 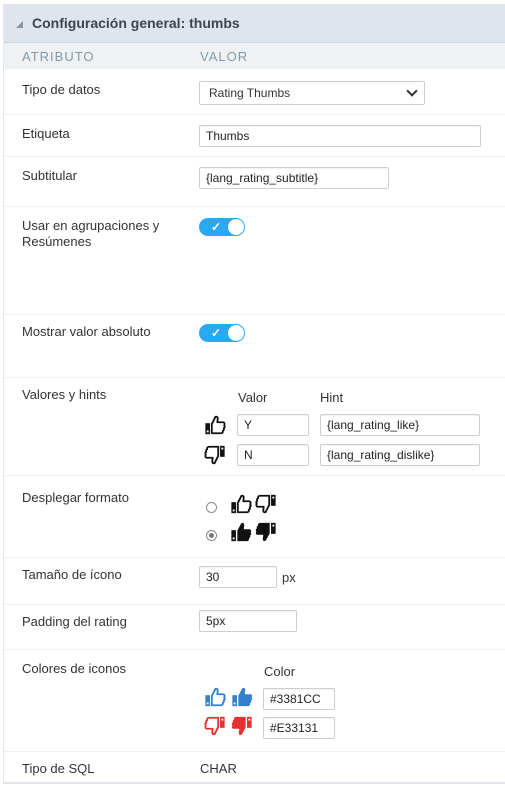 What do you see at coordinates (238, 577) in the screenshot?
I see `icon-size-input: 30` at bounding box center [238, 577].